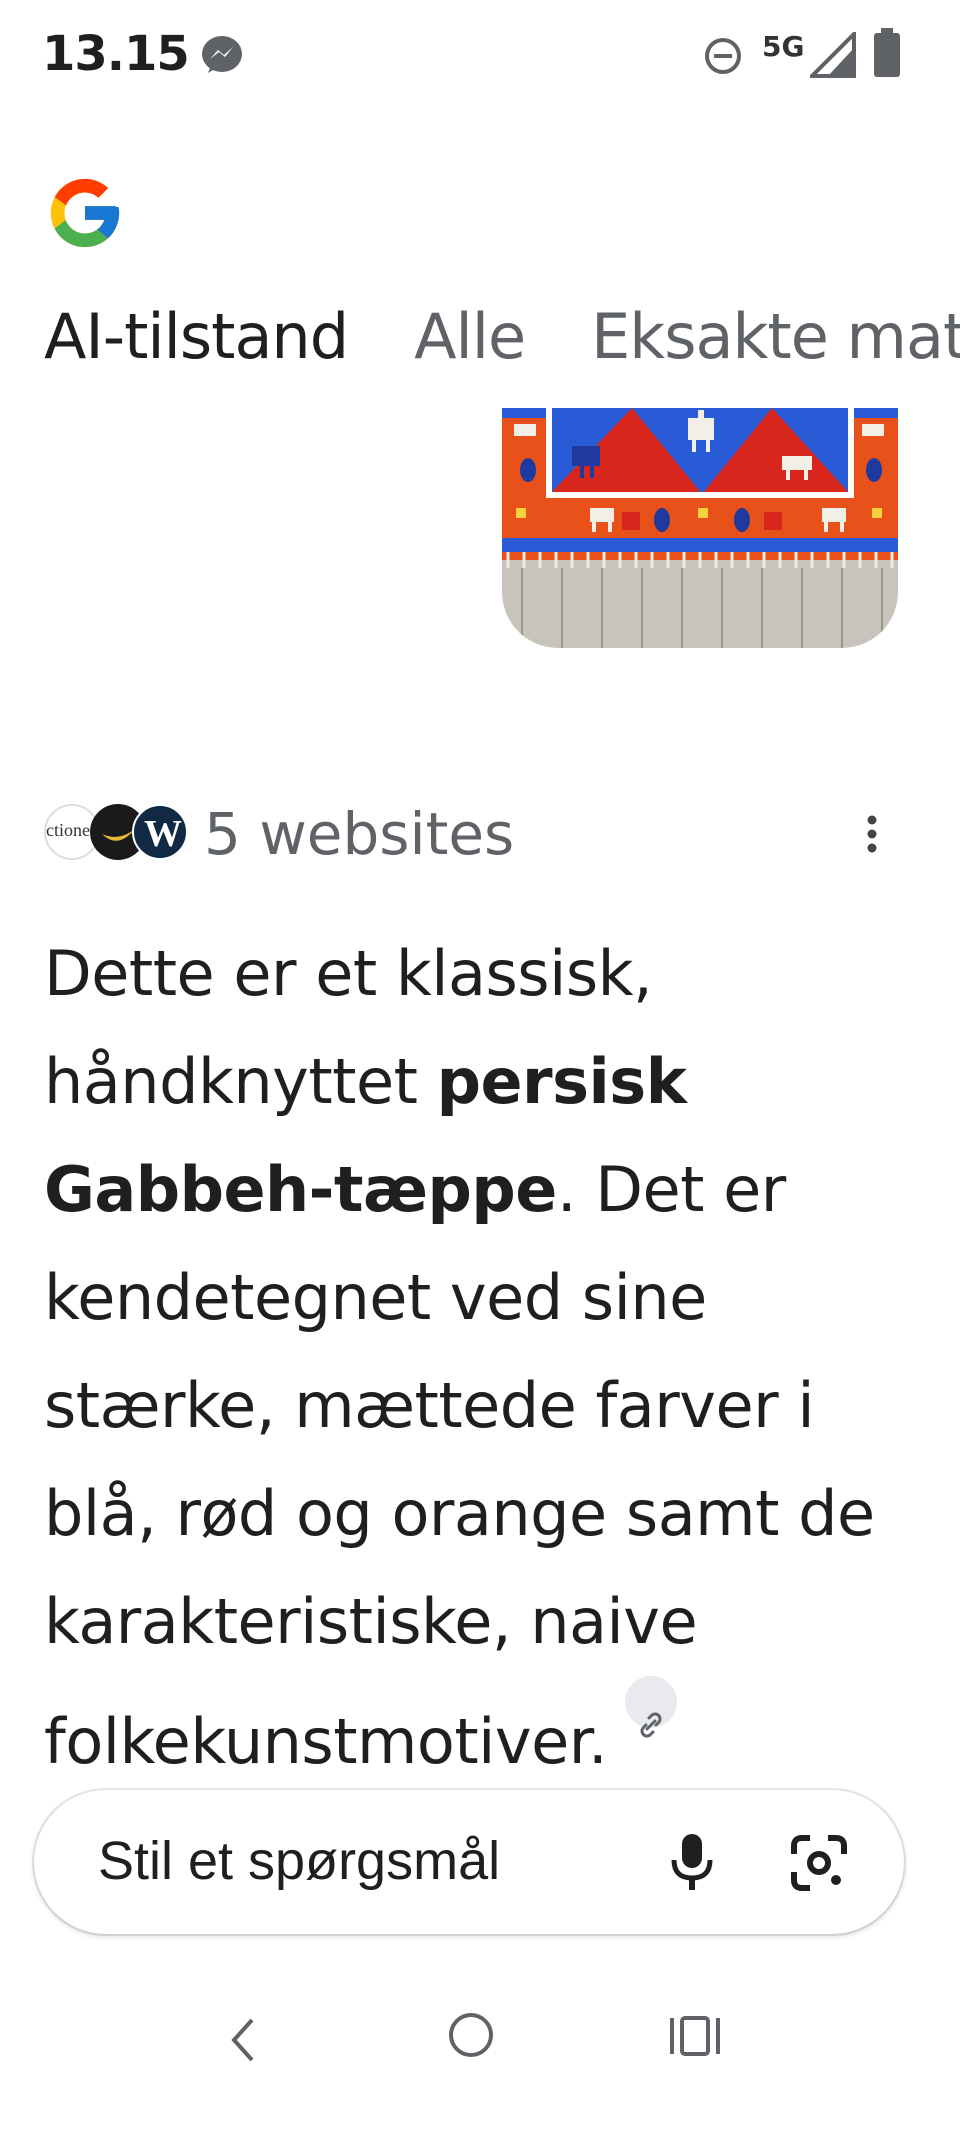 This screenshot has width=960, height=2133. What do you see at coordinates (775, 336) in the screenshot?
I see `tab-exact-matches: Eksakte mat` at bounding box center [775, 336].